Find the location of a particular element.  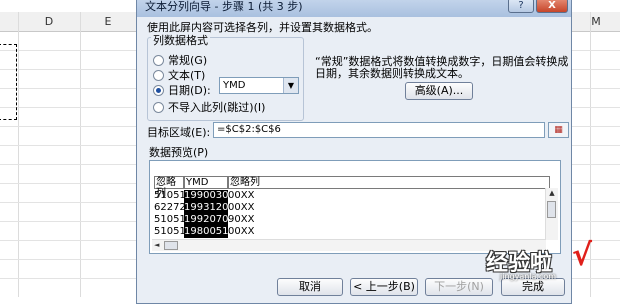

date-format-select: YMD ▼ is located at coordinates (259, 85).